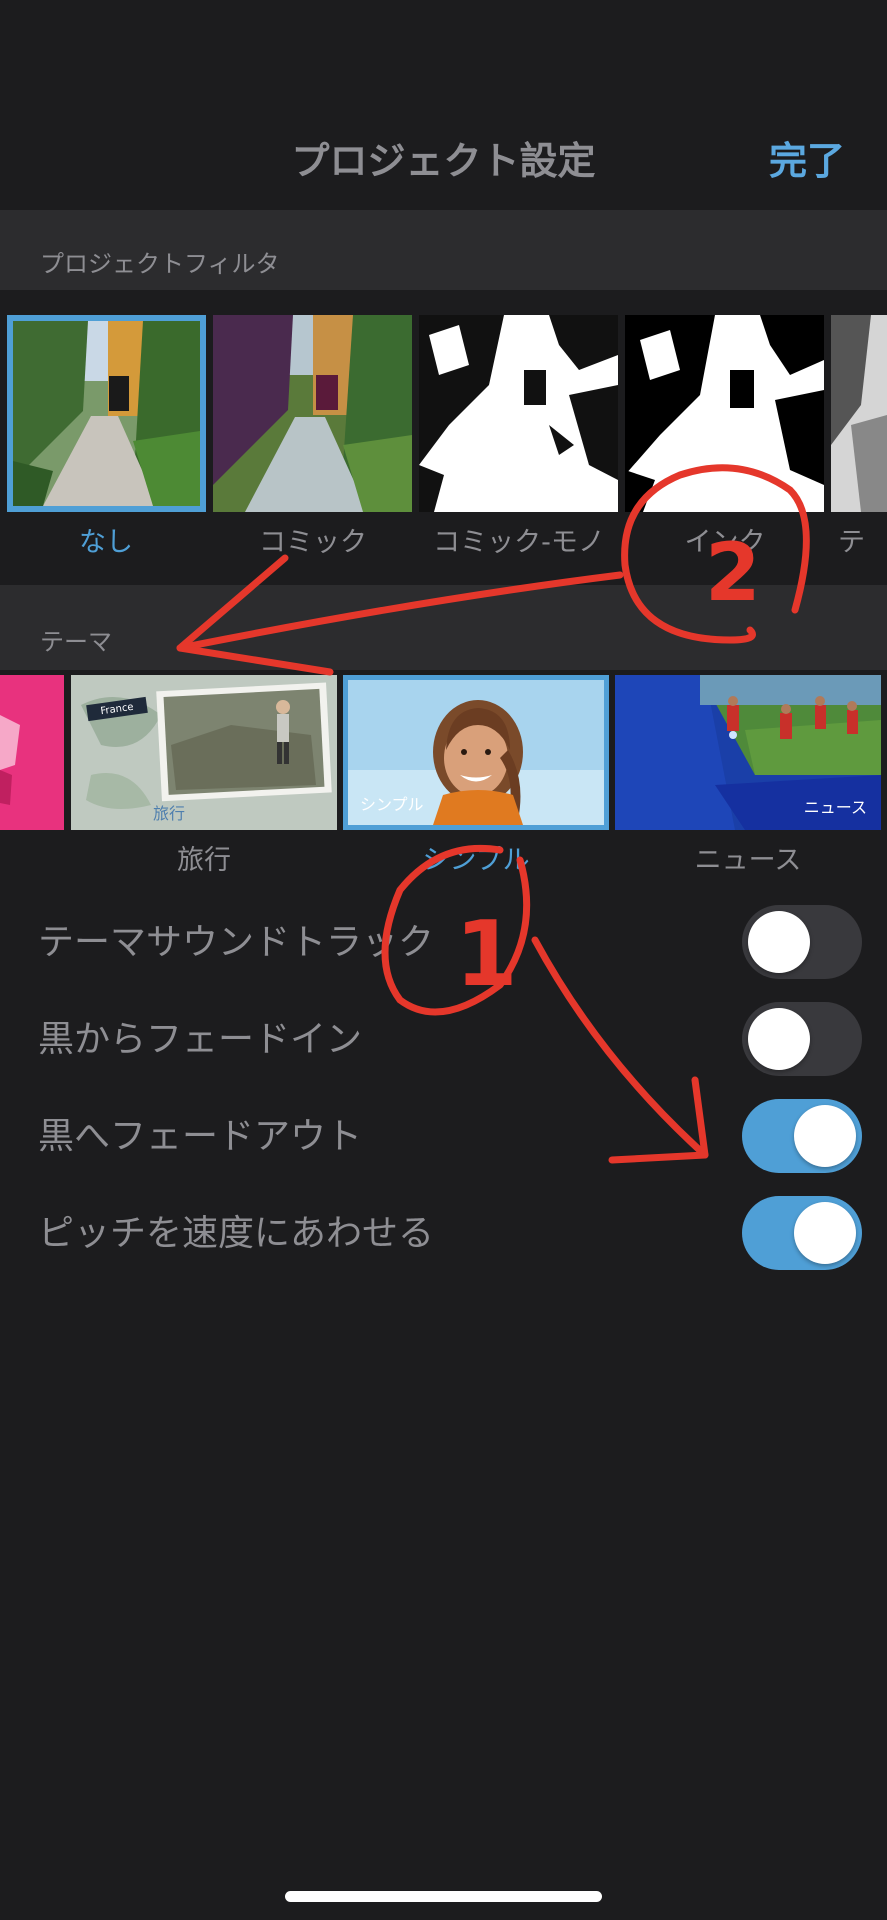 This screenshot has height=1920, width=887. I want to click on fade-out-toggle, so click(802, 1136).